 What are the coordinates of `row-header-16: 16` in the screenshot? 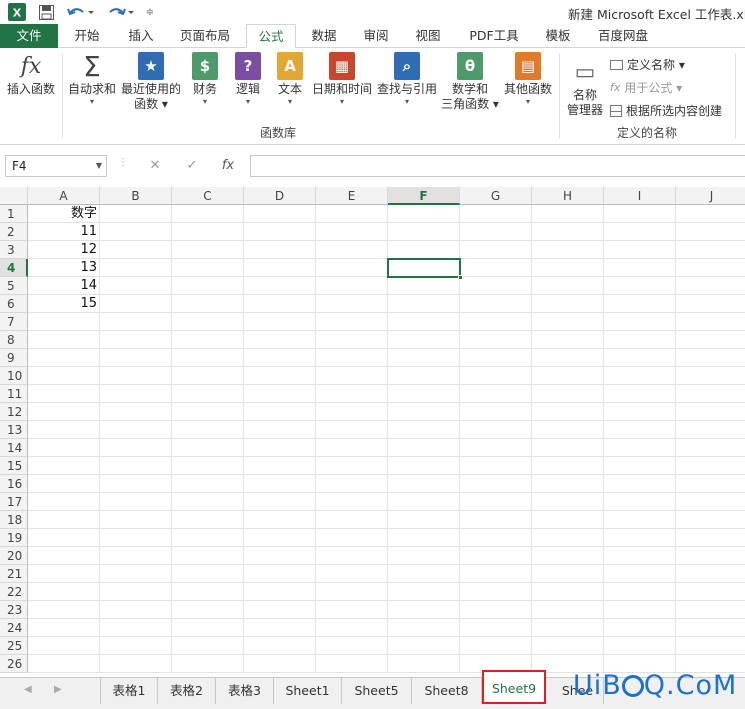 It's located at (14, 484).